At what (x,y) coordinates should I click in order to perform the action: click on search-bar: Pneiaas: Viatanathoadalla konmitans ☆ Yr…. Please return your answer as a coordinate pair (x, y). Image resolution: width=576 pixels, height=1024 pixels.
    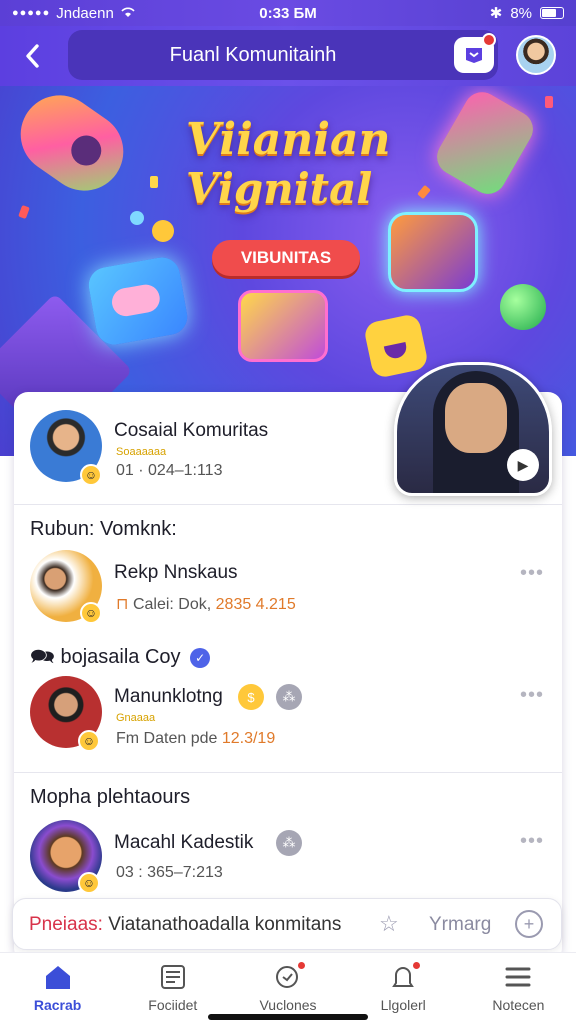
    Looking at the image, I should click on (287, 924).